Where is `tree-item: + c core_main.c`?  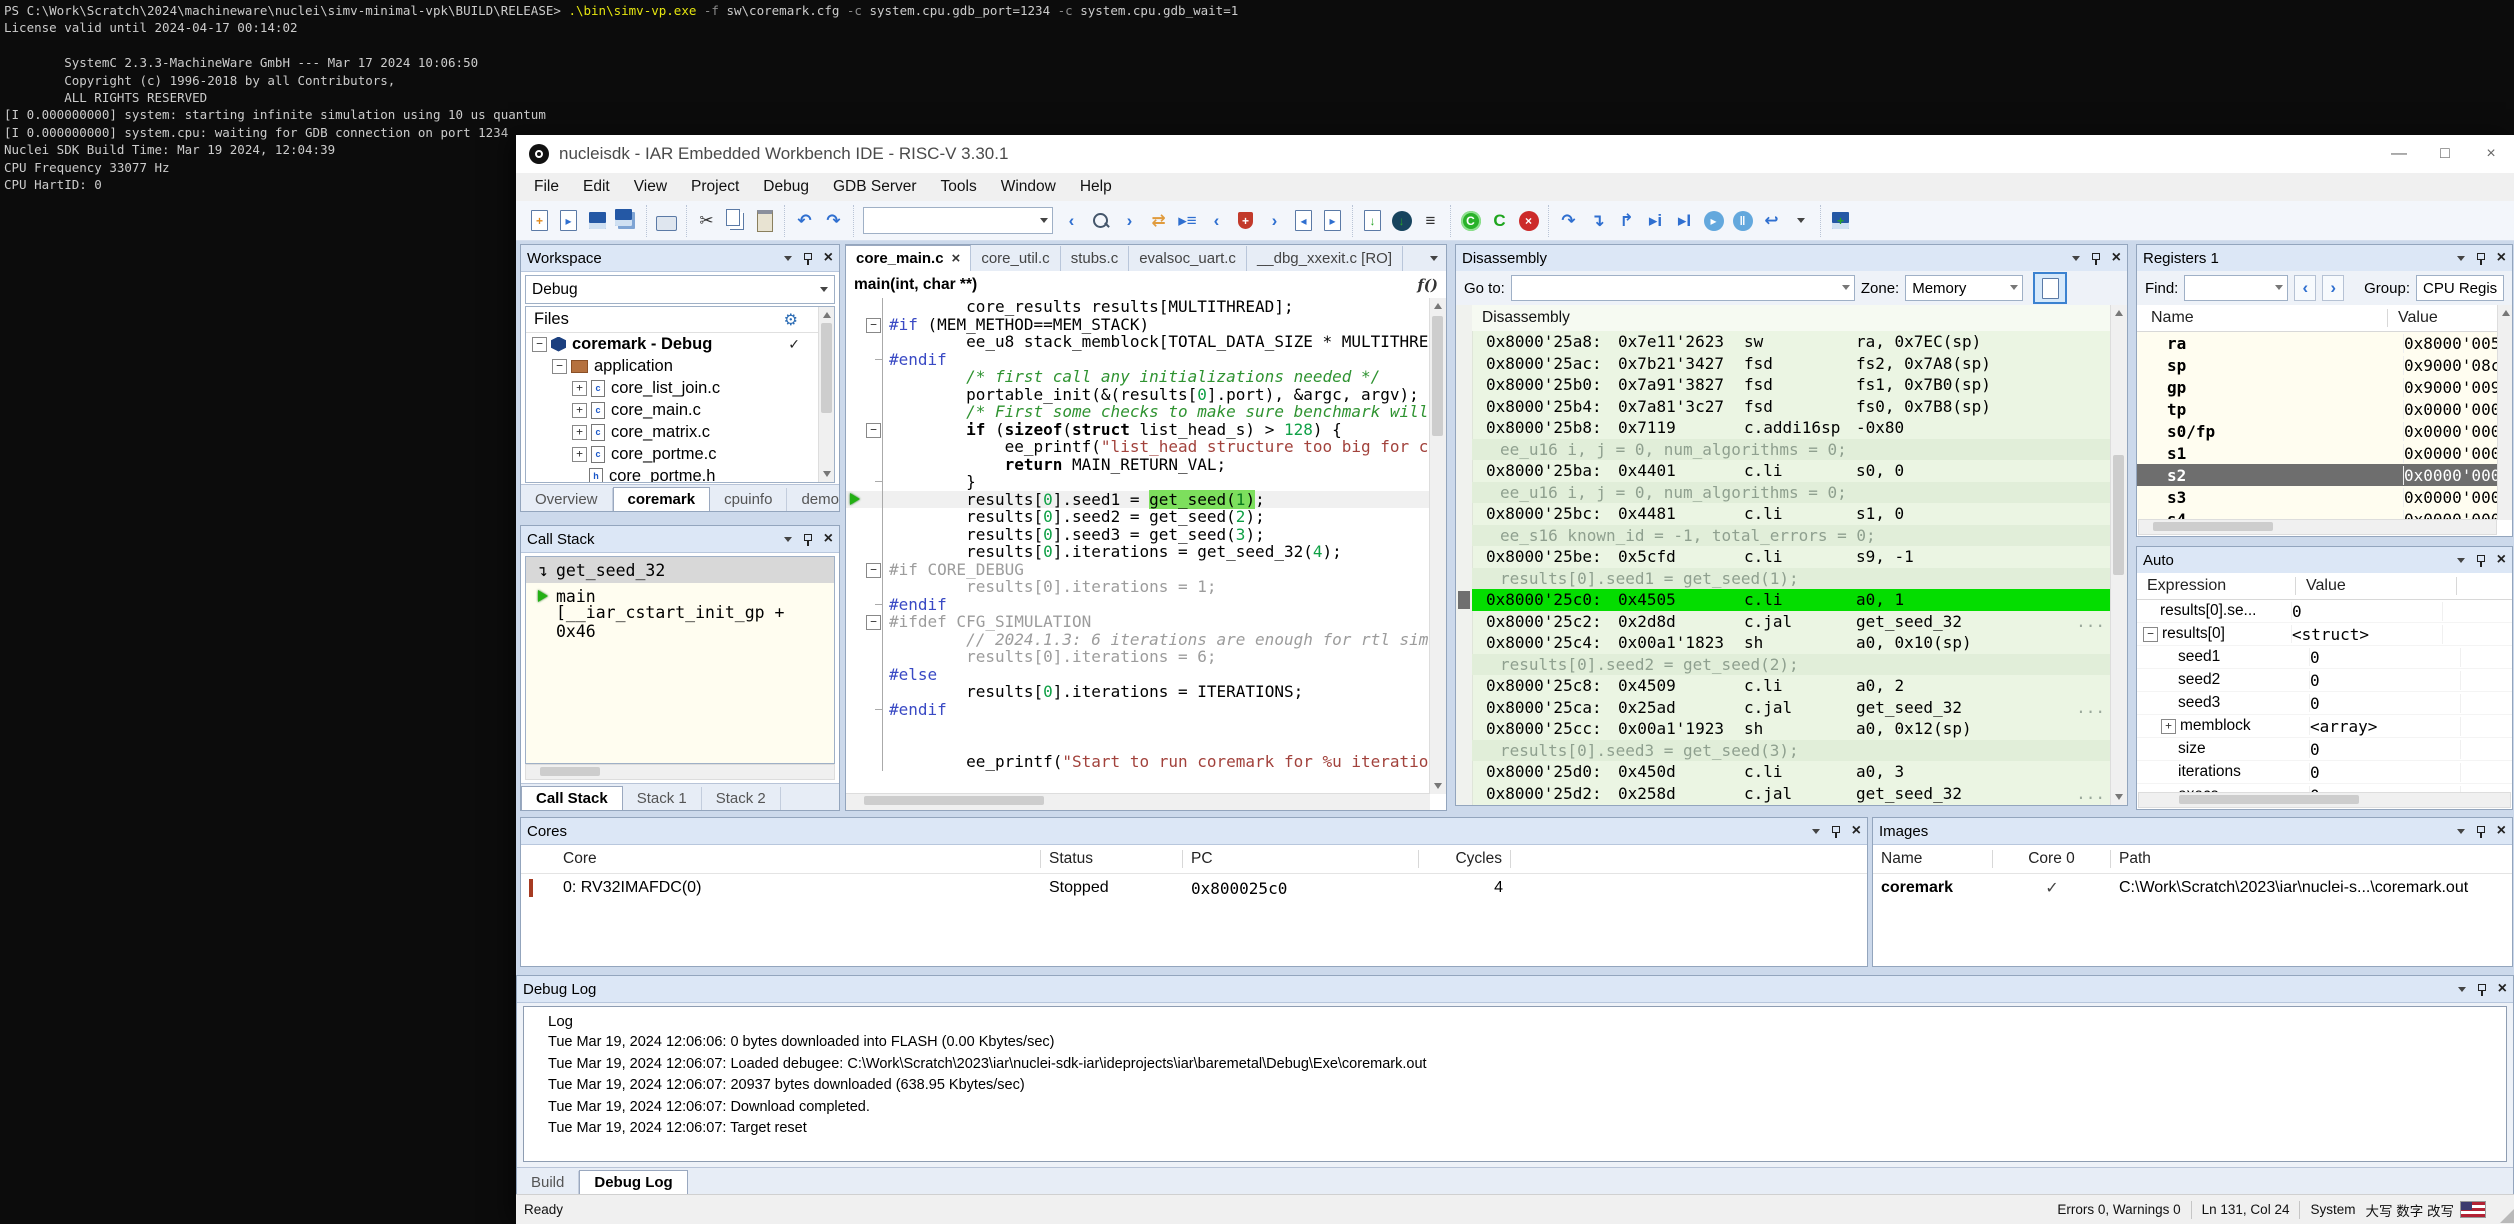
tree-item: + c core_main.c is located at coordinates (680, 410).